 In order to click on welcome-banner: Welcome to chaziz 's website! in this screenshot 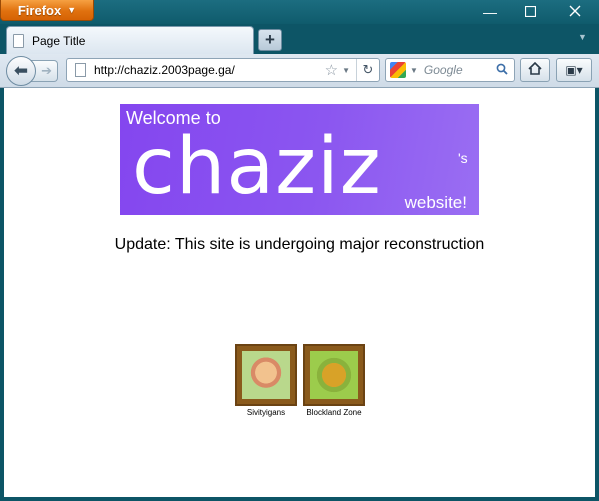, I will do `click(299, 159)`.